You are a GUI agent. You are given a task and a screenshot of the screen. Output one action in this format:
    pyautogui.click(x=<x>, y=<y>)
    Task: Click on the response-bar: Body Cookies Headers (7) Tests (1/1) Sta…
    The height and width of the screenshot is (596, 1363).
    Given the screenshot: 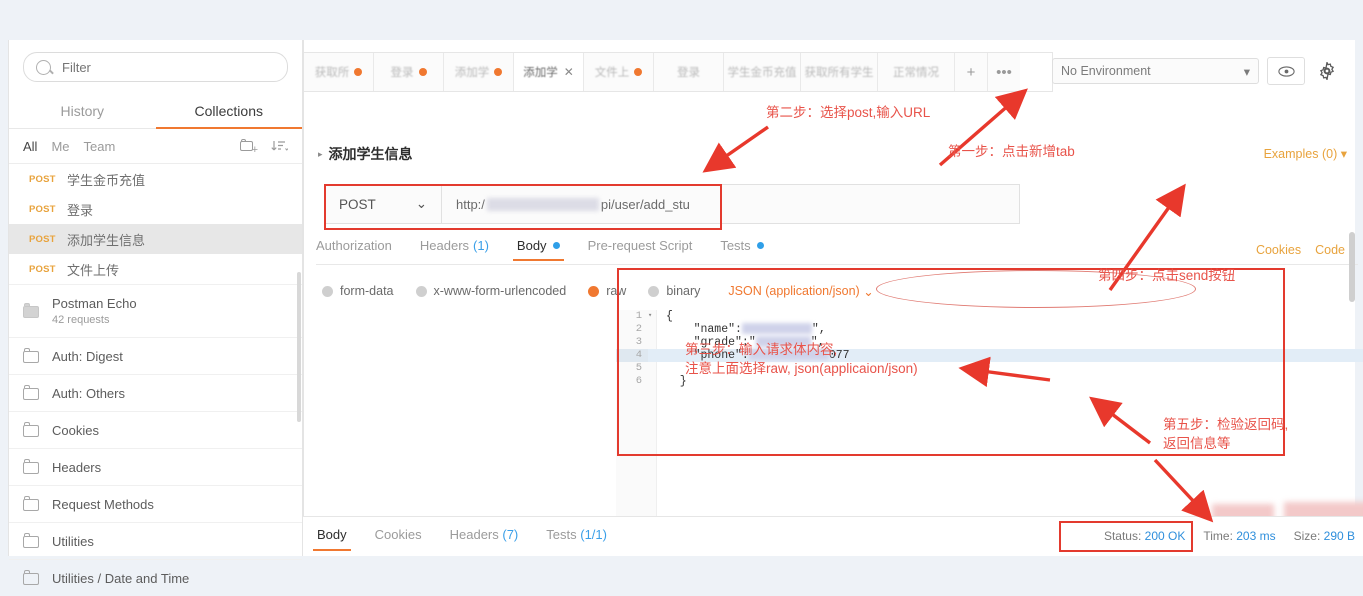 What is the action you would take?
    pyautogui.click(x=833, y=536)
    